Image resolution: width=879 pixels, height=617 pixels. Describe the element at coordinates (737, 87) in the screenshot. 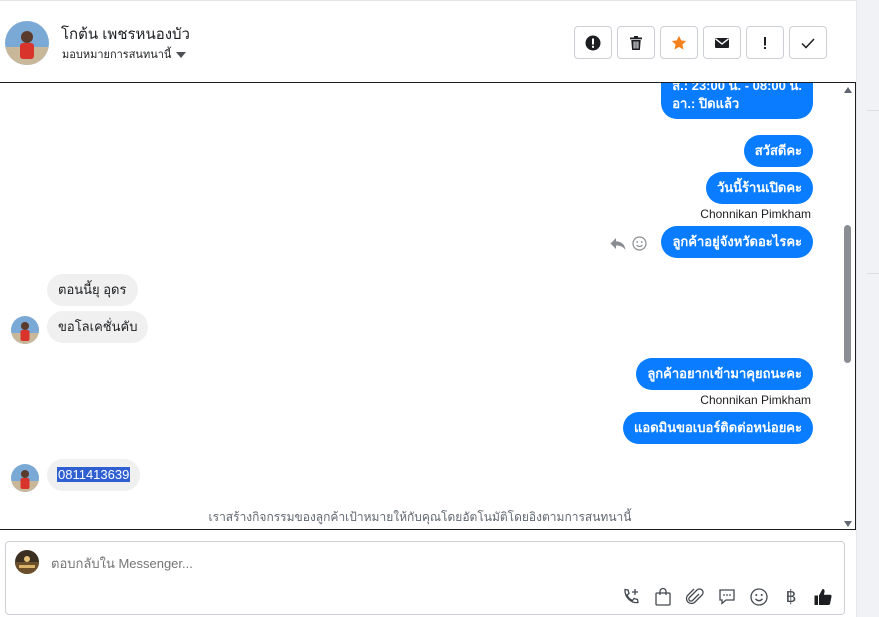

I see `message-text: ส.: 23:00 น. - 08:00 น.` at that location.